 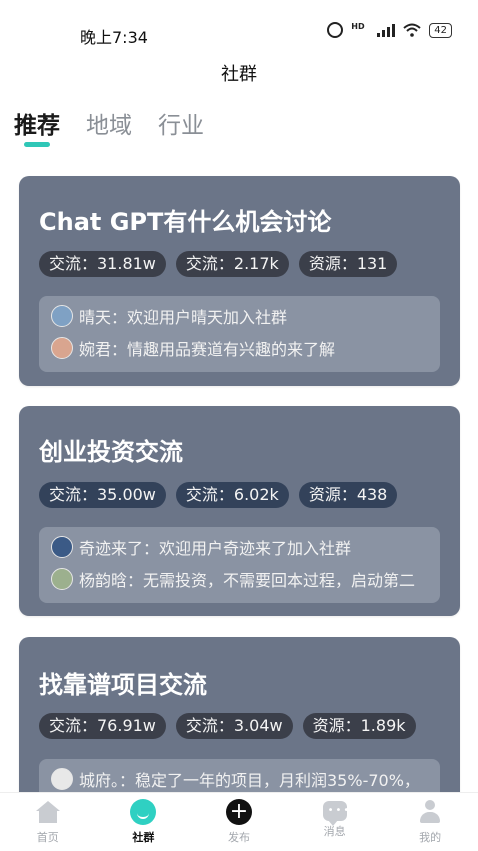 What do you see at coordinates (185, 222) in the screenshot?
I see `card-title: Chat GPT有什么机会讨论` at bounding box center [185, 222].